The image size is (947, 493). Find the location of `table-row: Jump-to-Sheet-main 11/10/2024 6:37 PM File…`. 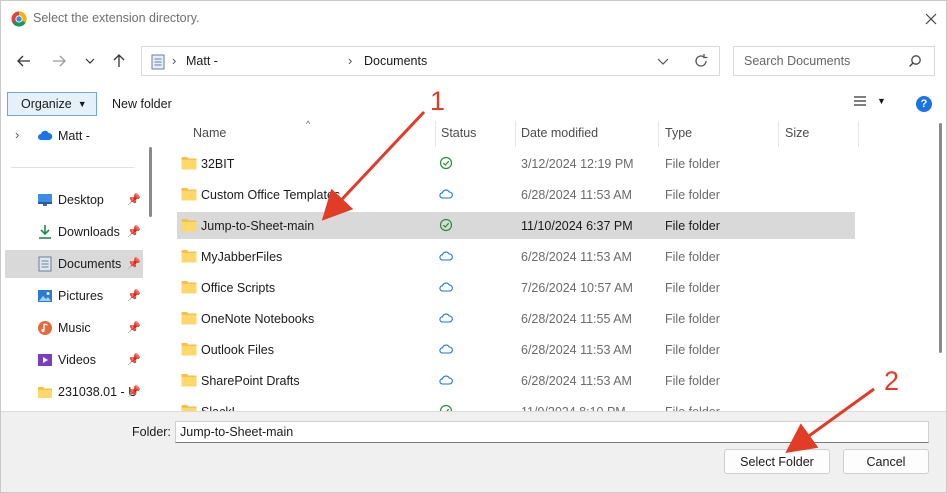

table-row: Jump-to-Sheet-main 11/10/2024 6:37 PM File… is located at coordinates (516, 225).